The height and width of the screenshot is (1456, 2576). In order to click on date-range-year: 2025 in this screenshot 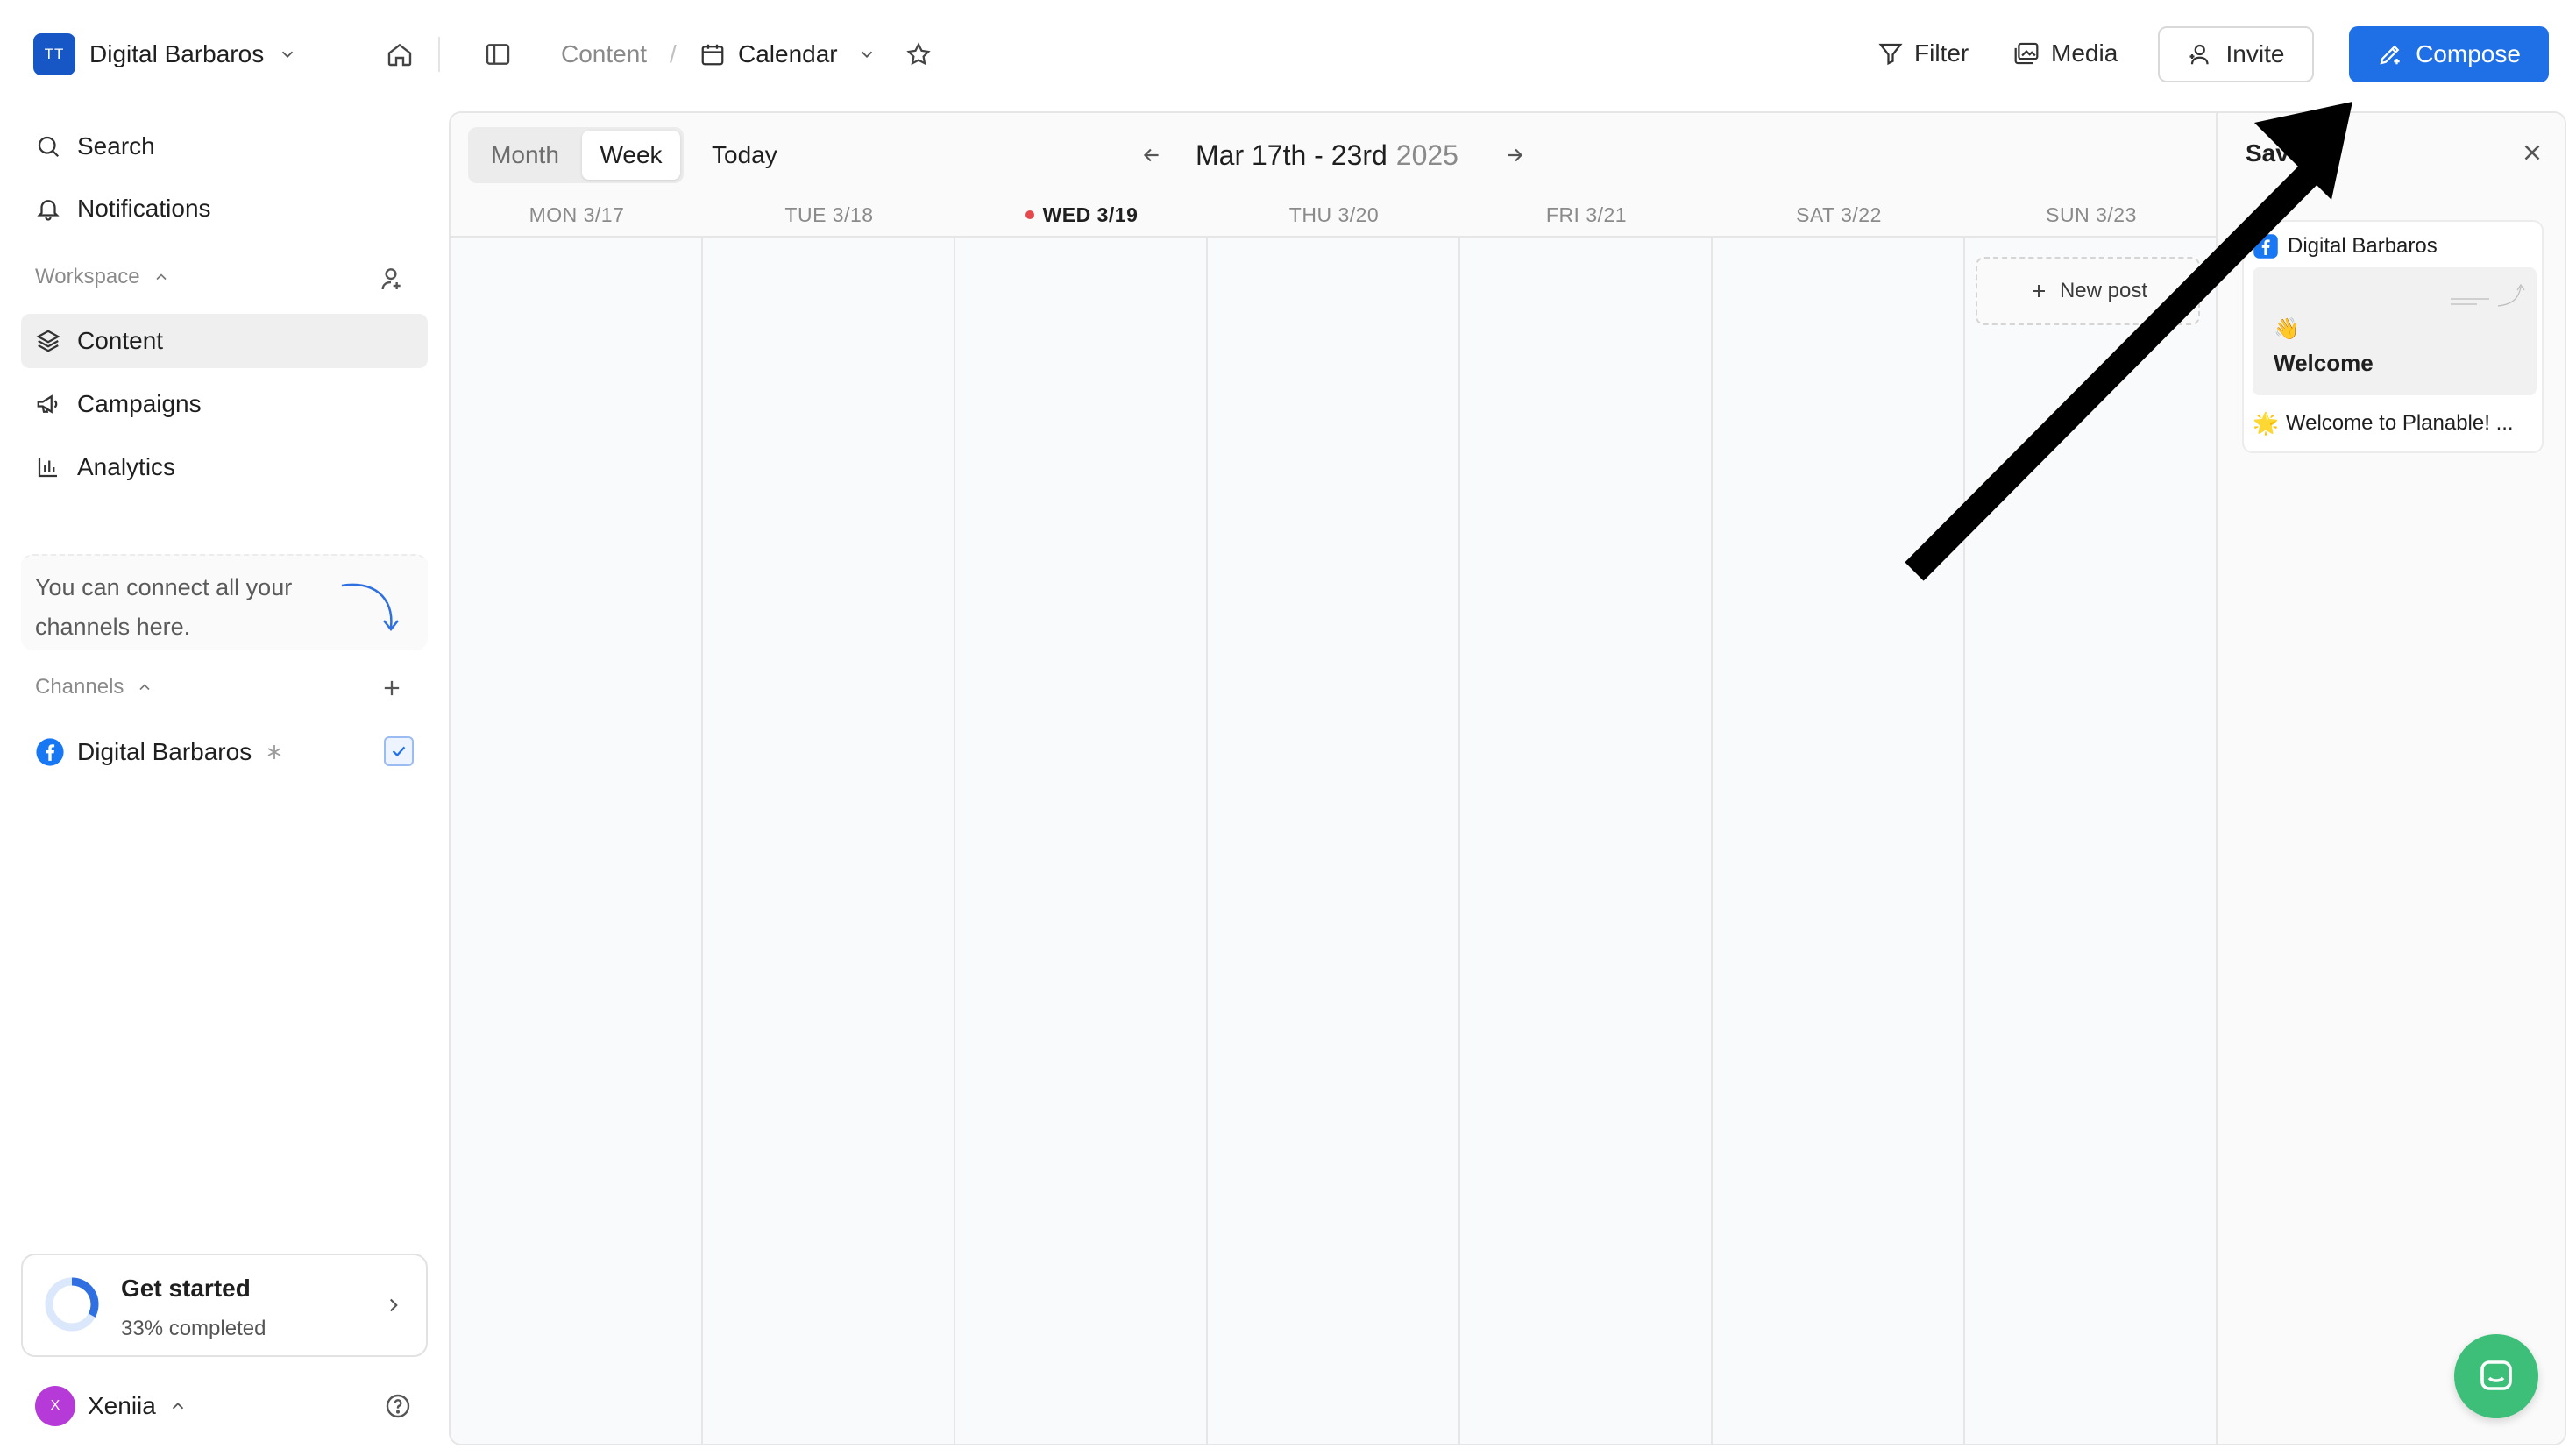, I will do `click(1426, 154)`.